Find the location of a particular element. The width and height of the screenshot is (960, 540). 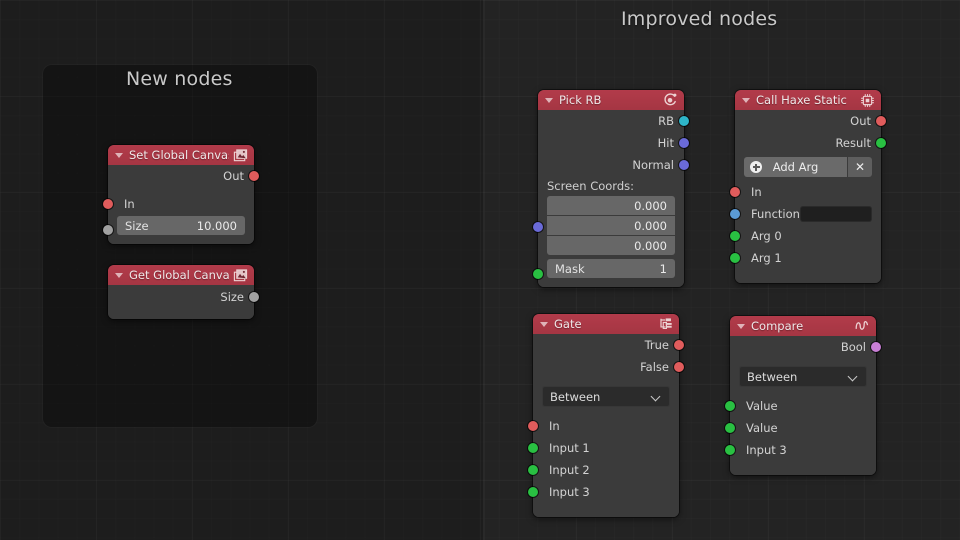

output-socket-result is located at coordinates (881, 143).